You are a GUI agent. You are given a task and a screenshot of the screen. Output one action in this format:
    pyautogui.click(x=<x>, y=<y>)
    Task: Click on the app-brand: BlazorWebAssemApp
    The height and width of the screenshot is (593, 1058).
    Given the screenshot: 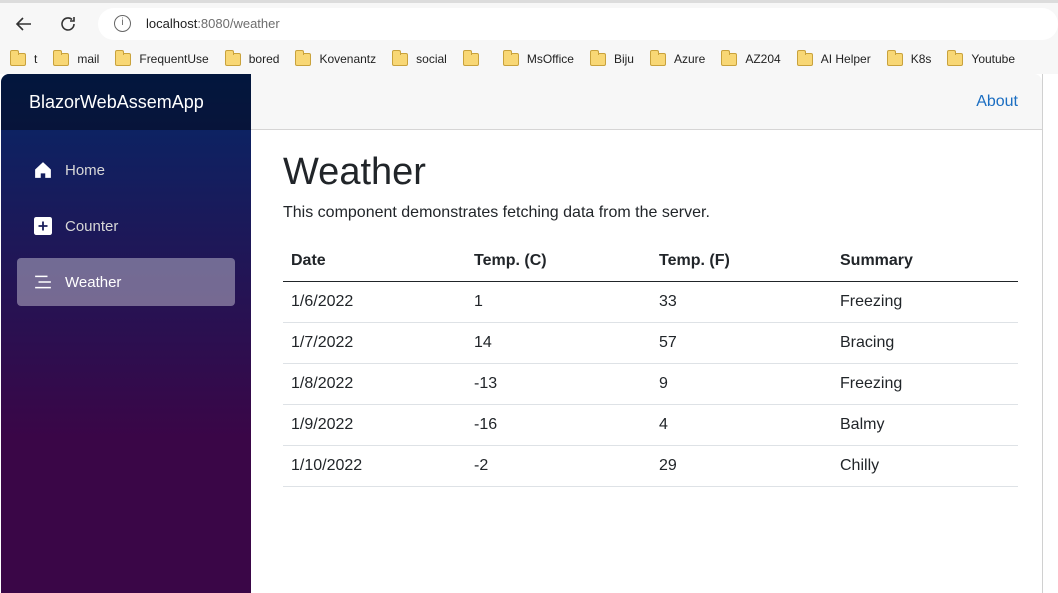 What is the action you would take?
    pyautogui.click(x=116, y=102)
    